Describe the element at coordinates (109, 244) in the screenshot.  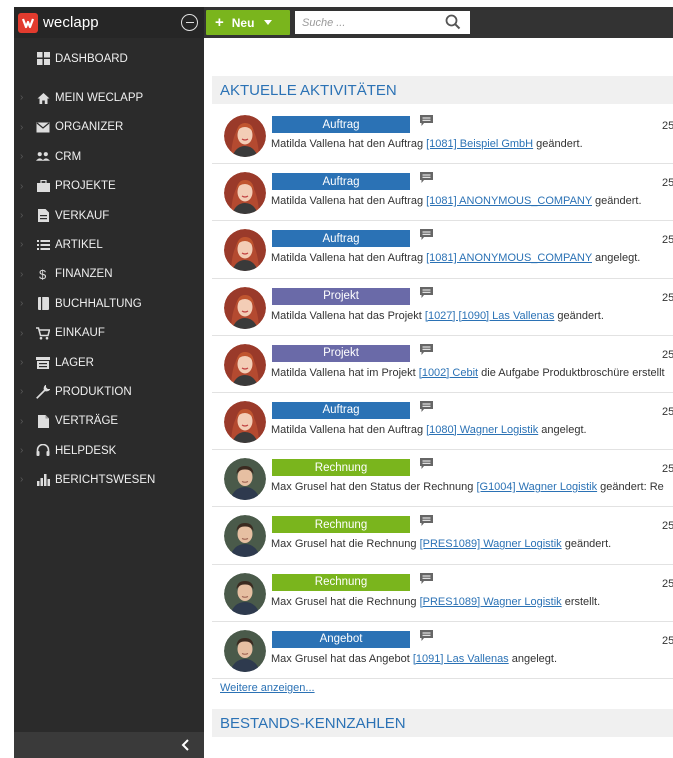
I see `sidebar-item-artikel: › ARTIKEL` at that location.